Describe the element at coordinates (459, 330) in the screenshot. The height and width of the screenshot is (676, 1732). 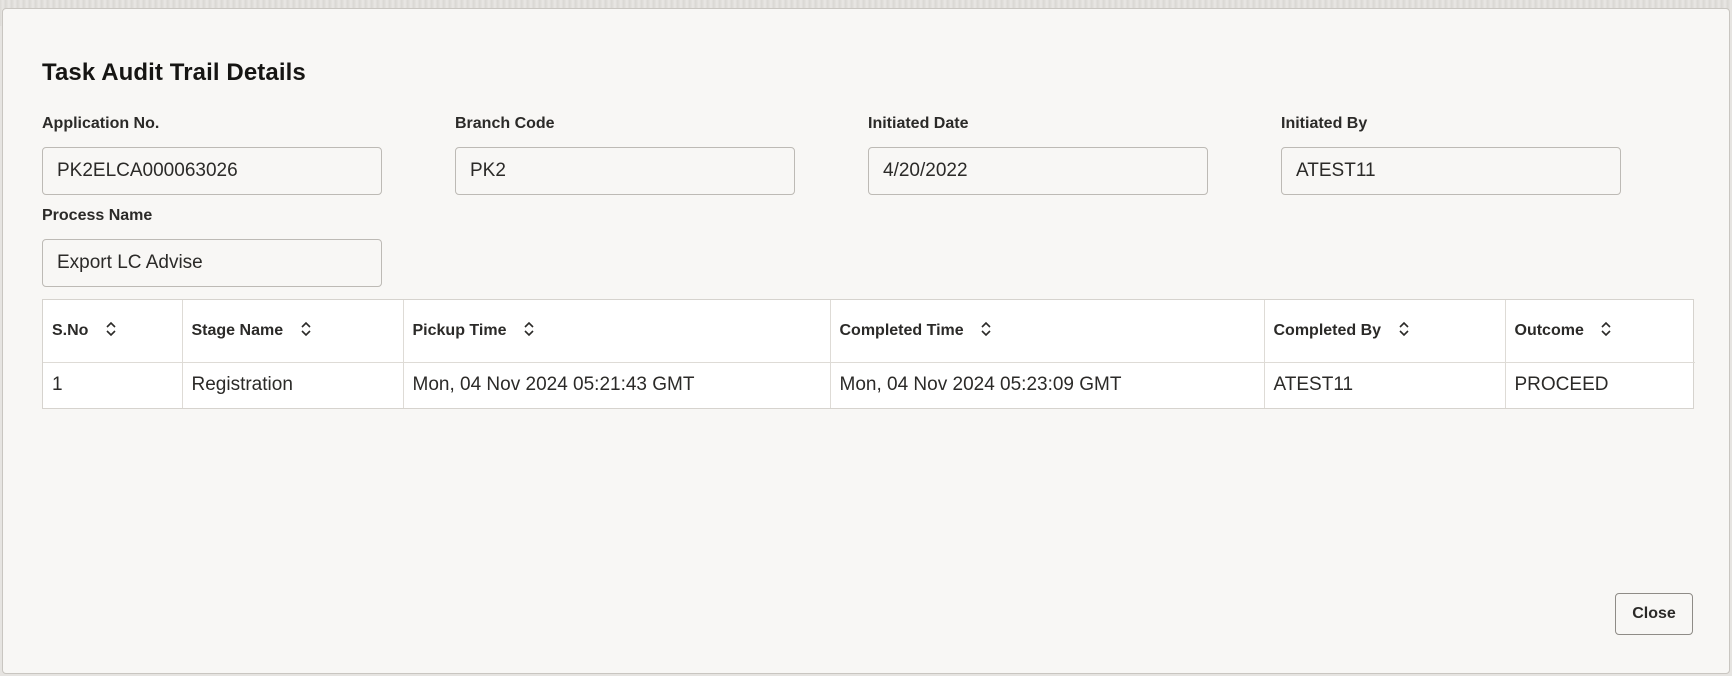
I see `column-header-label: Pickup Time` at that location.